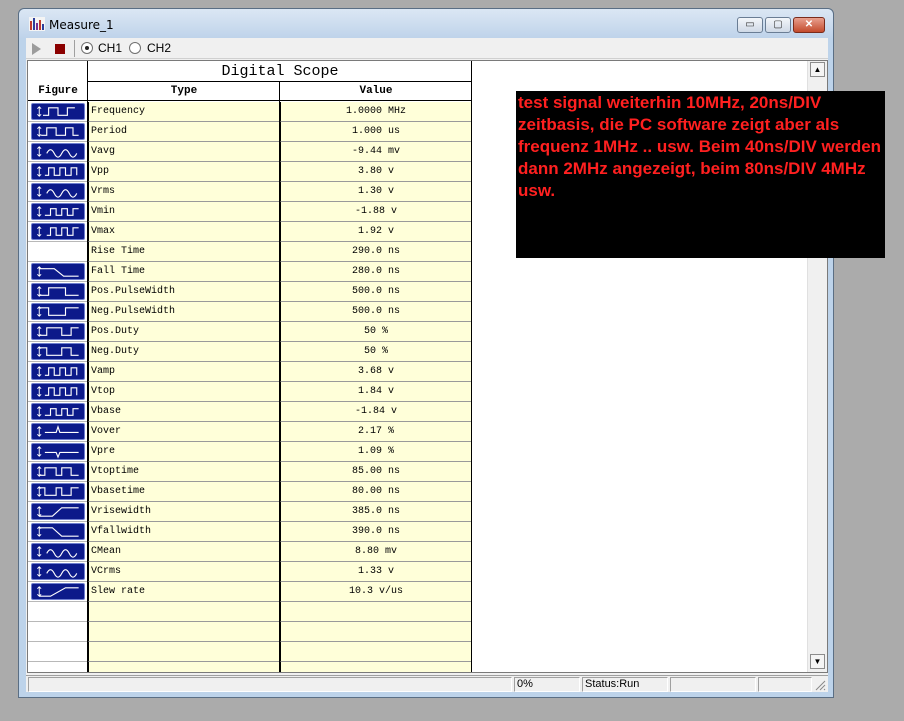 The image size is (904, 721). I want to click on frequency-icon, so click(58, 111).